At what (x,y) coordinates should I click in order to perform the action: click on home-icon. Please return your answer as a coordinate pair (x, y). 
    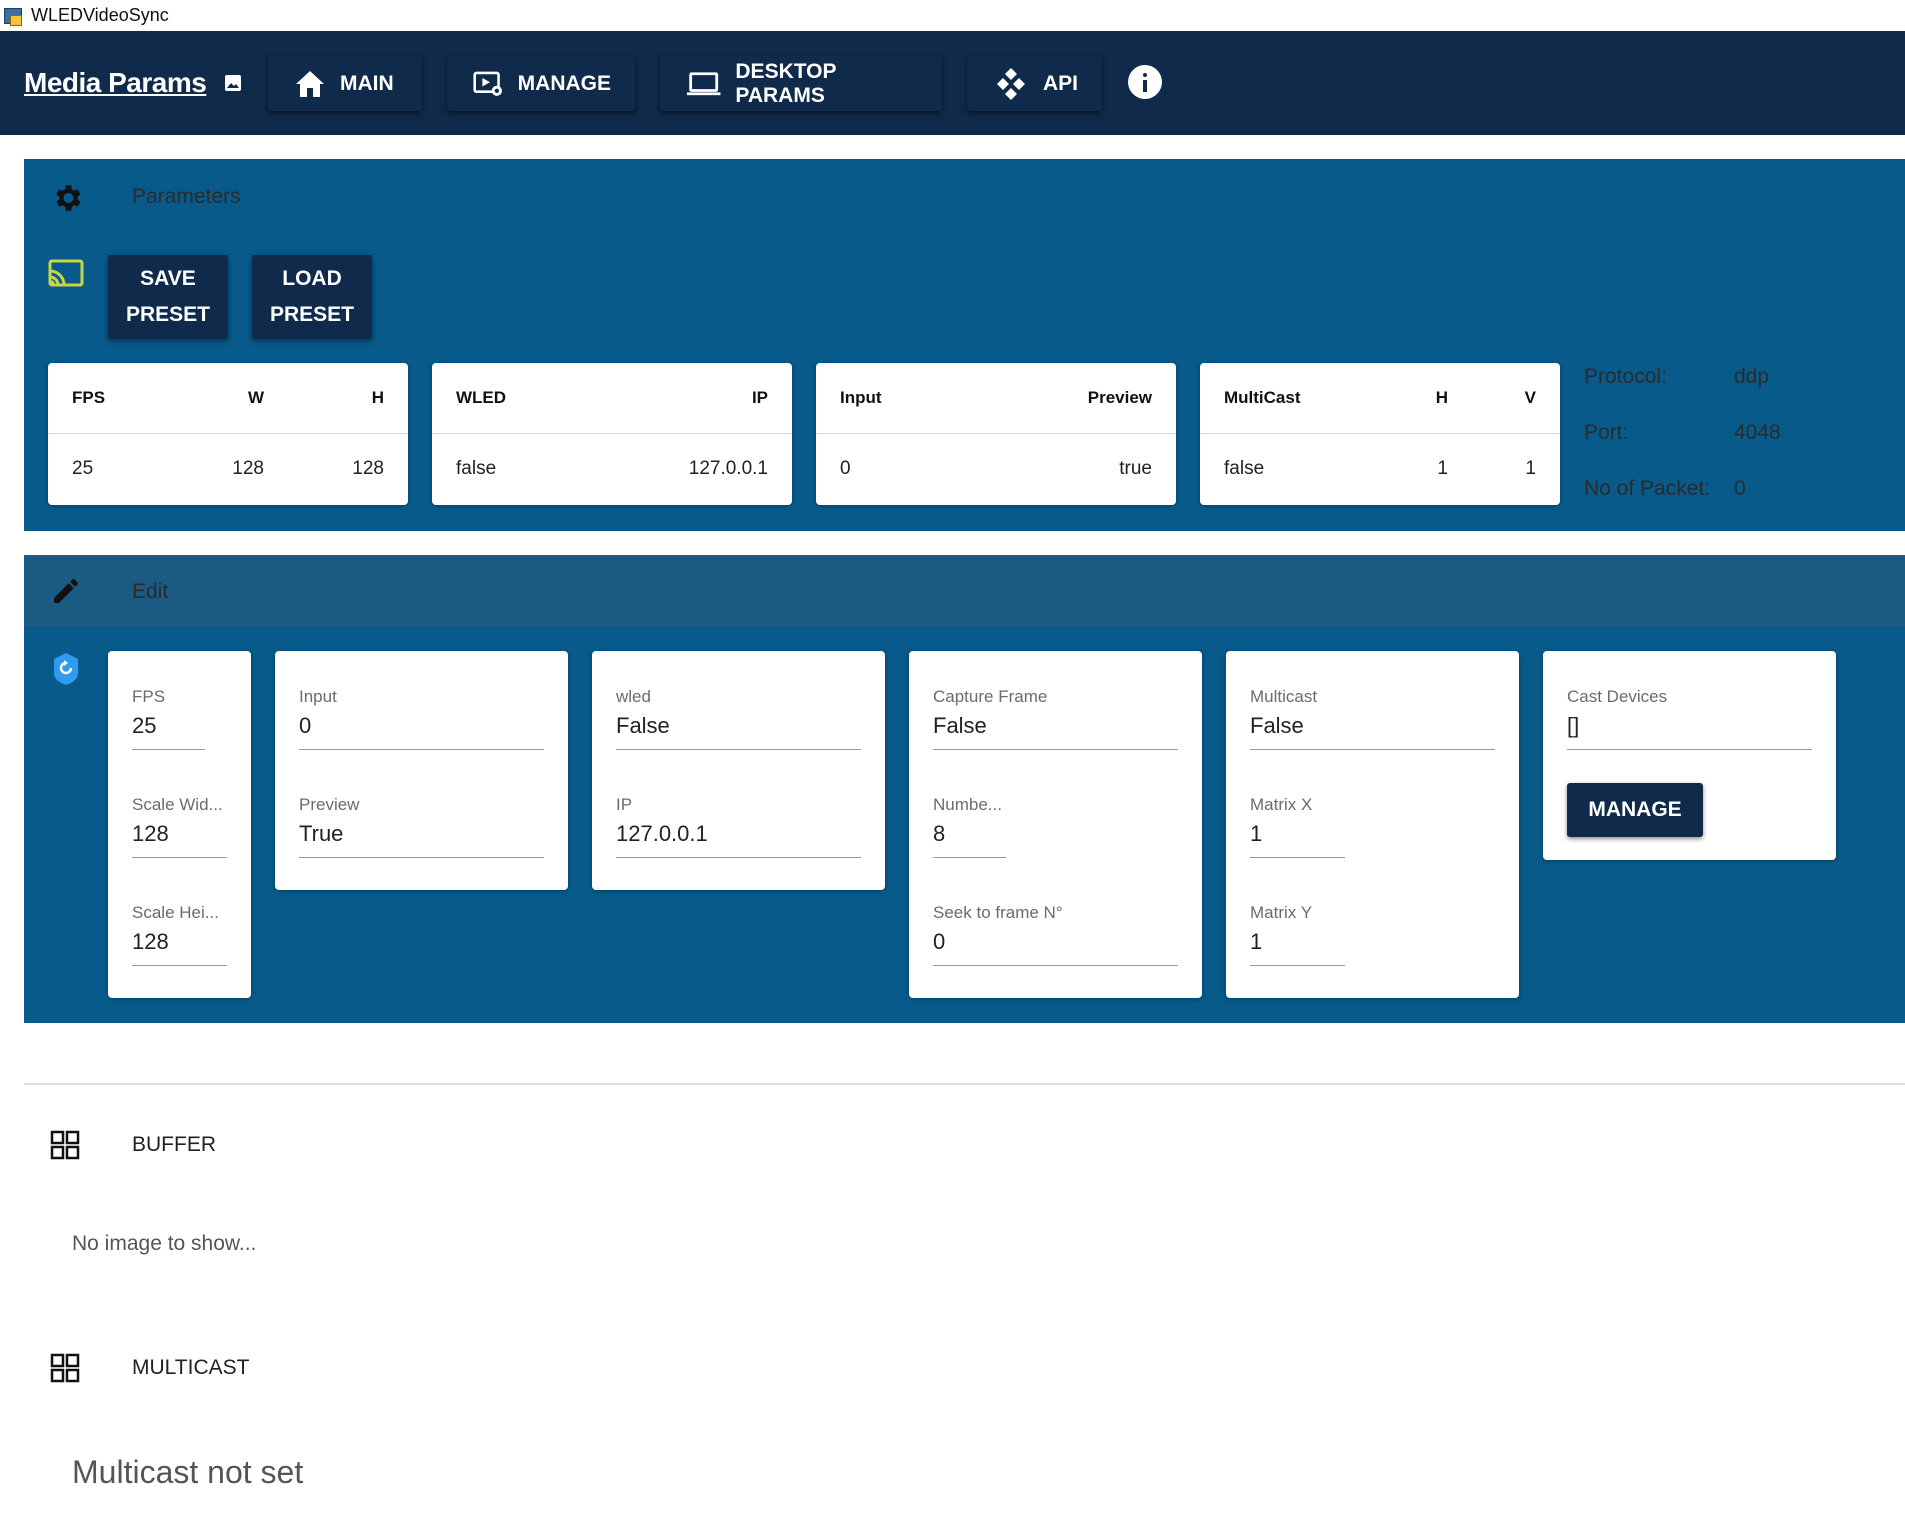
    Looking at the image, I should click on (310, 83).